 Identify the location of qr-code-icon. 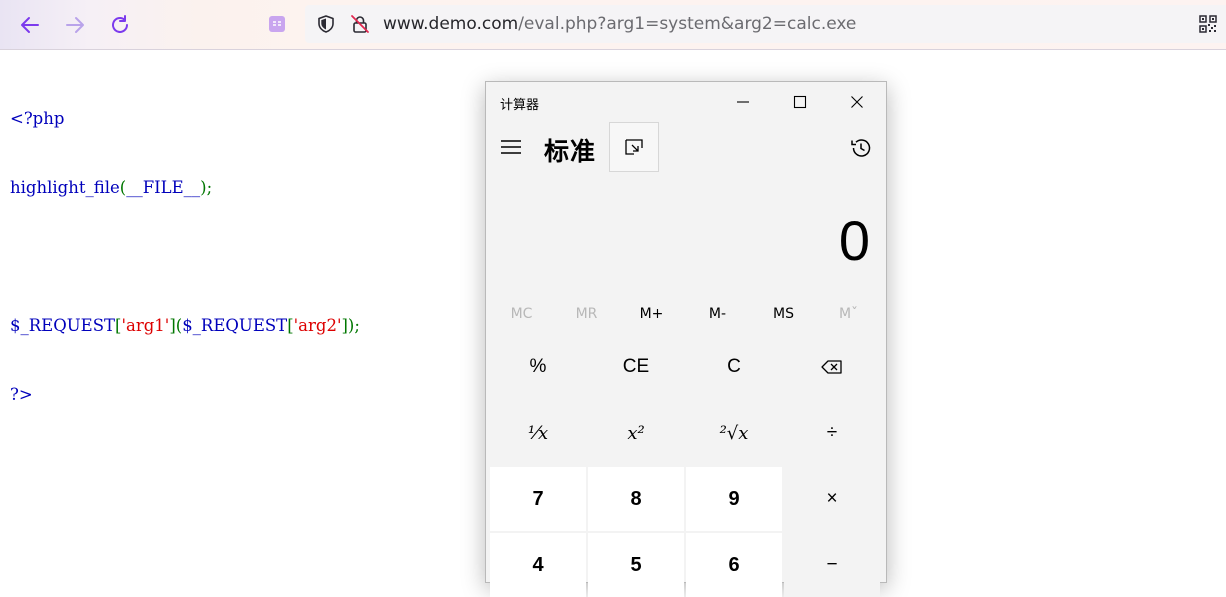
(1208, 24).